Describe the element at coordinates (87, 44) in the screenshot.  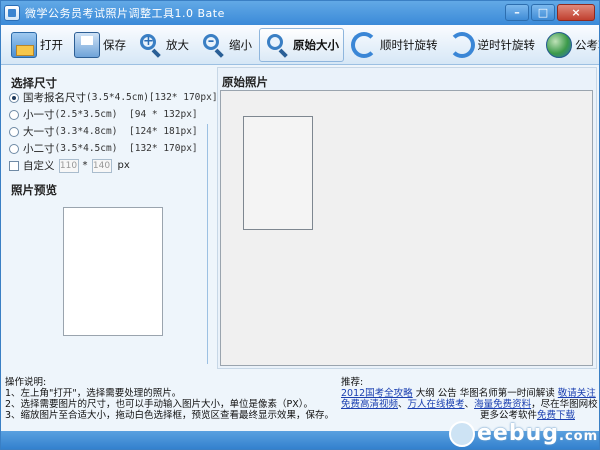
I see `save-icon` at that location.